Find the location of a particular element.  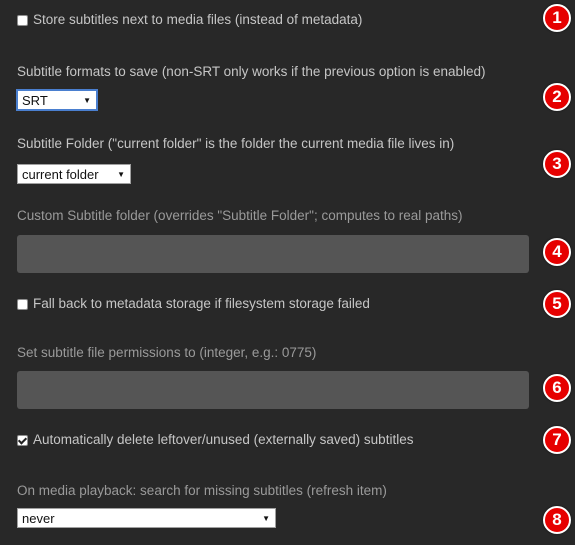

callout-badge-2: 2 is located at coordinates (557, 97).